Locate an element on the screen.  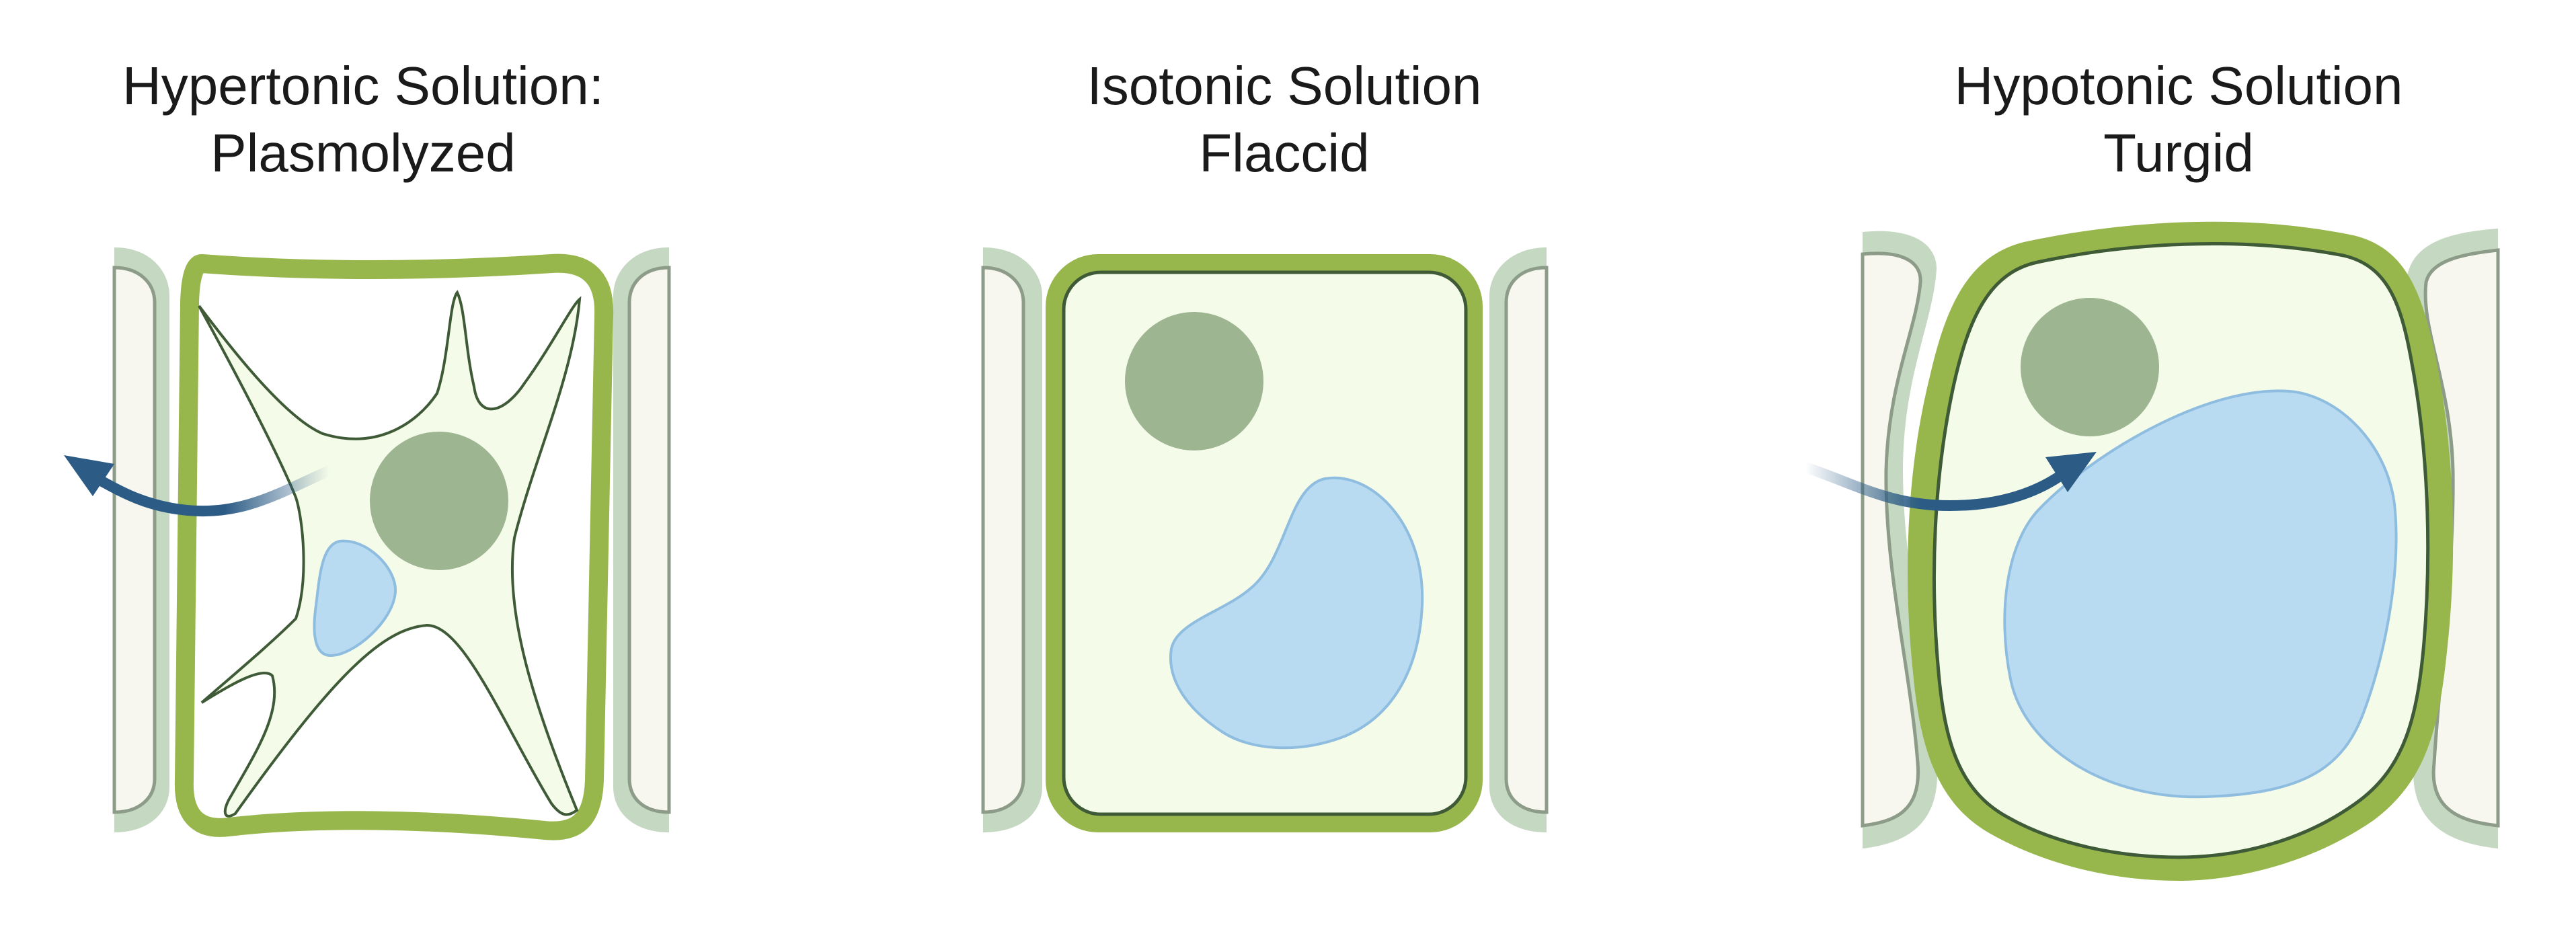
flaccid-nucleus is located at coordinates (1194, 381).